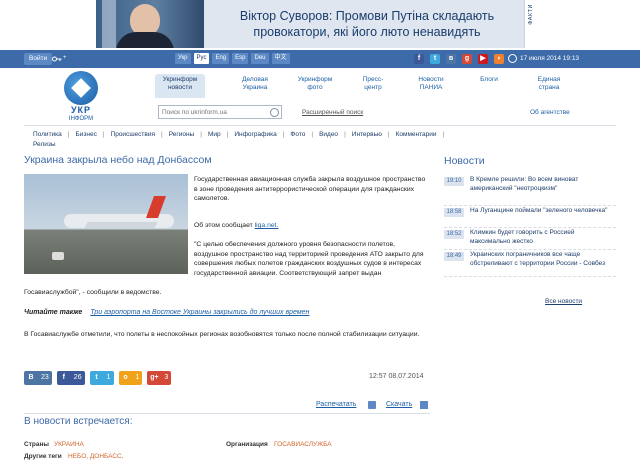 This screenshot has width=640, height=476. What do you see at coordinates (38, 59) in the screenshot?
I see `login-button: Войти` at bounding box center [38, 59].